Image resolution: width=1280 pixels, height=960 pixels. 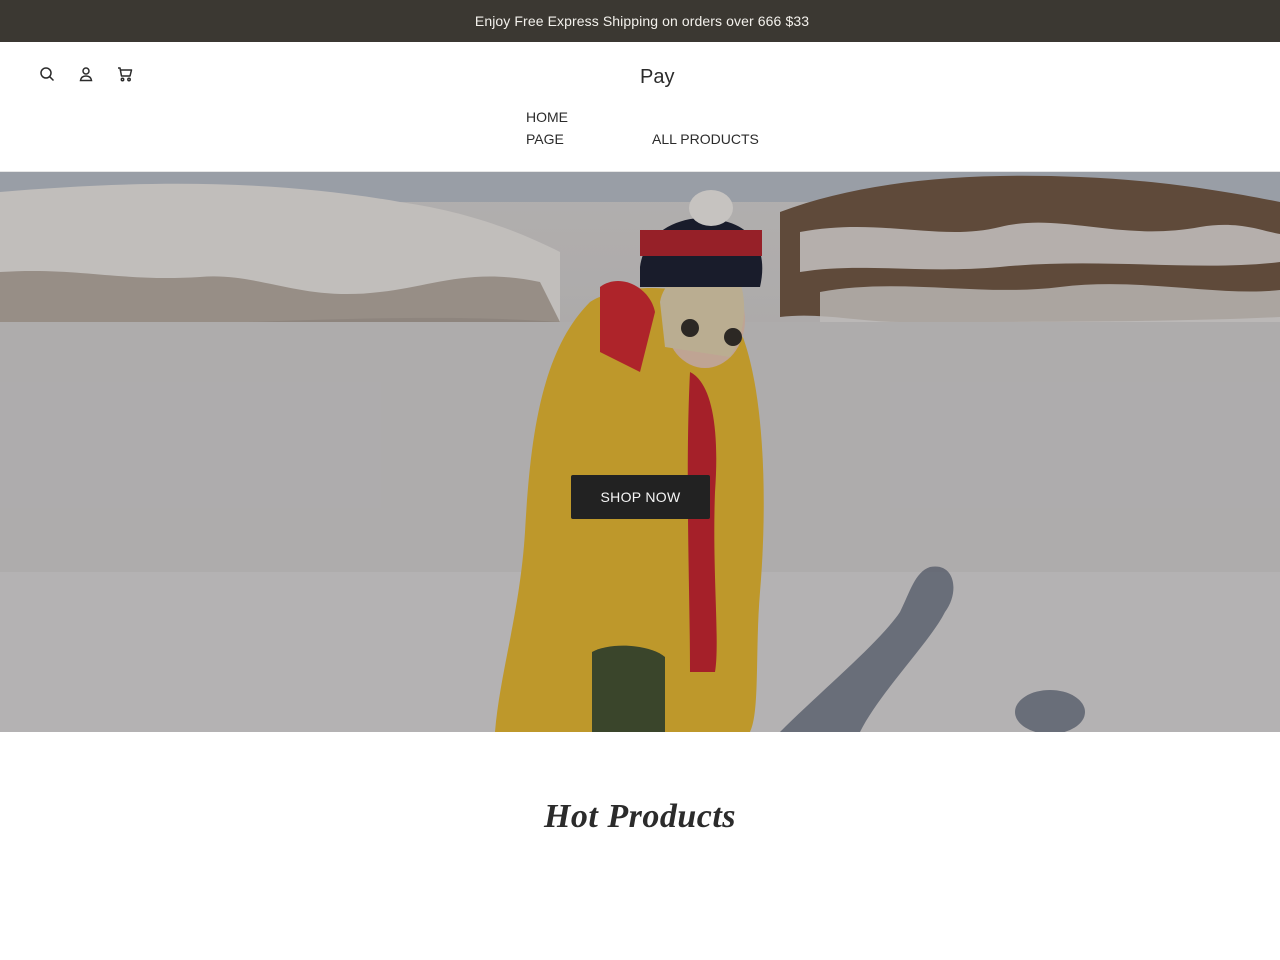 I want to click on cart-icon, so click(x=125, y=74).